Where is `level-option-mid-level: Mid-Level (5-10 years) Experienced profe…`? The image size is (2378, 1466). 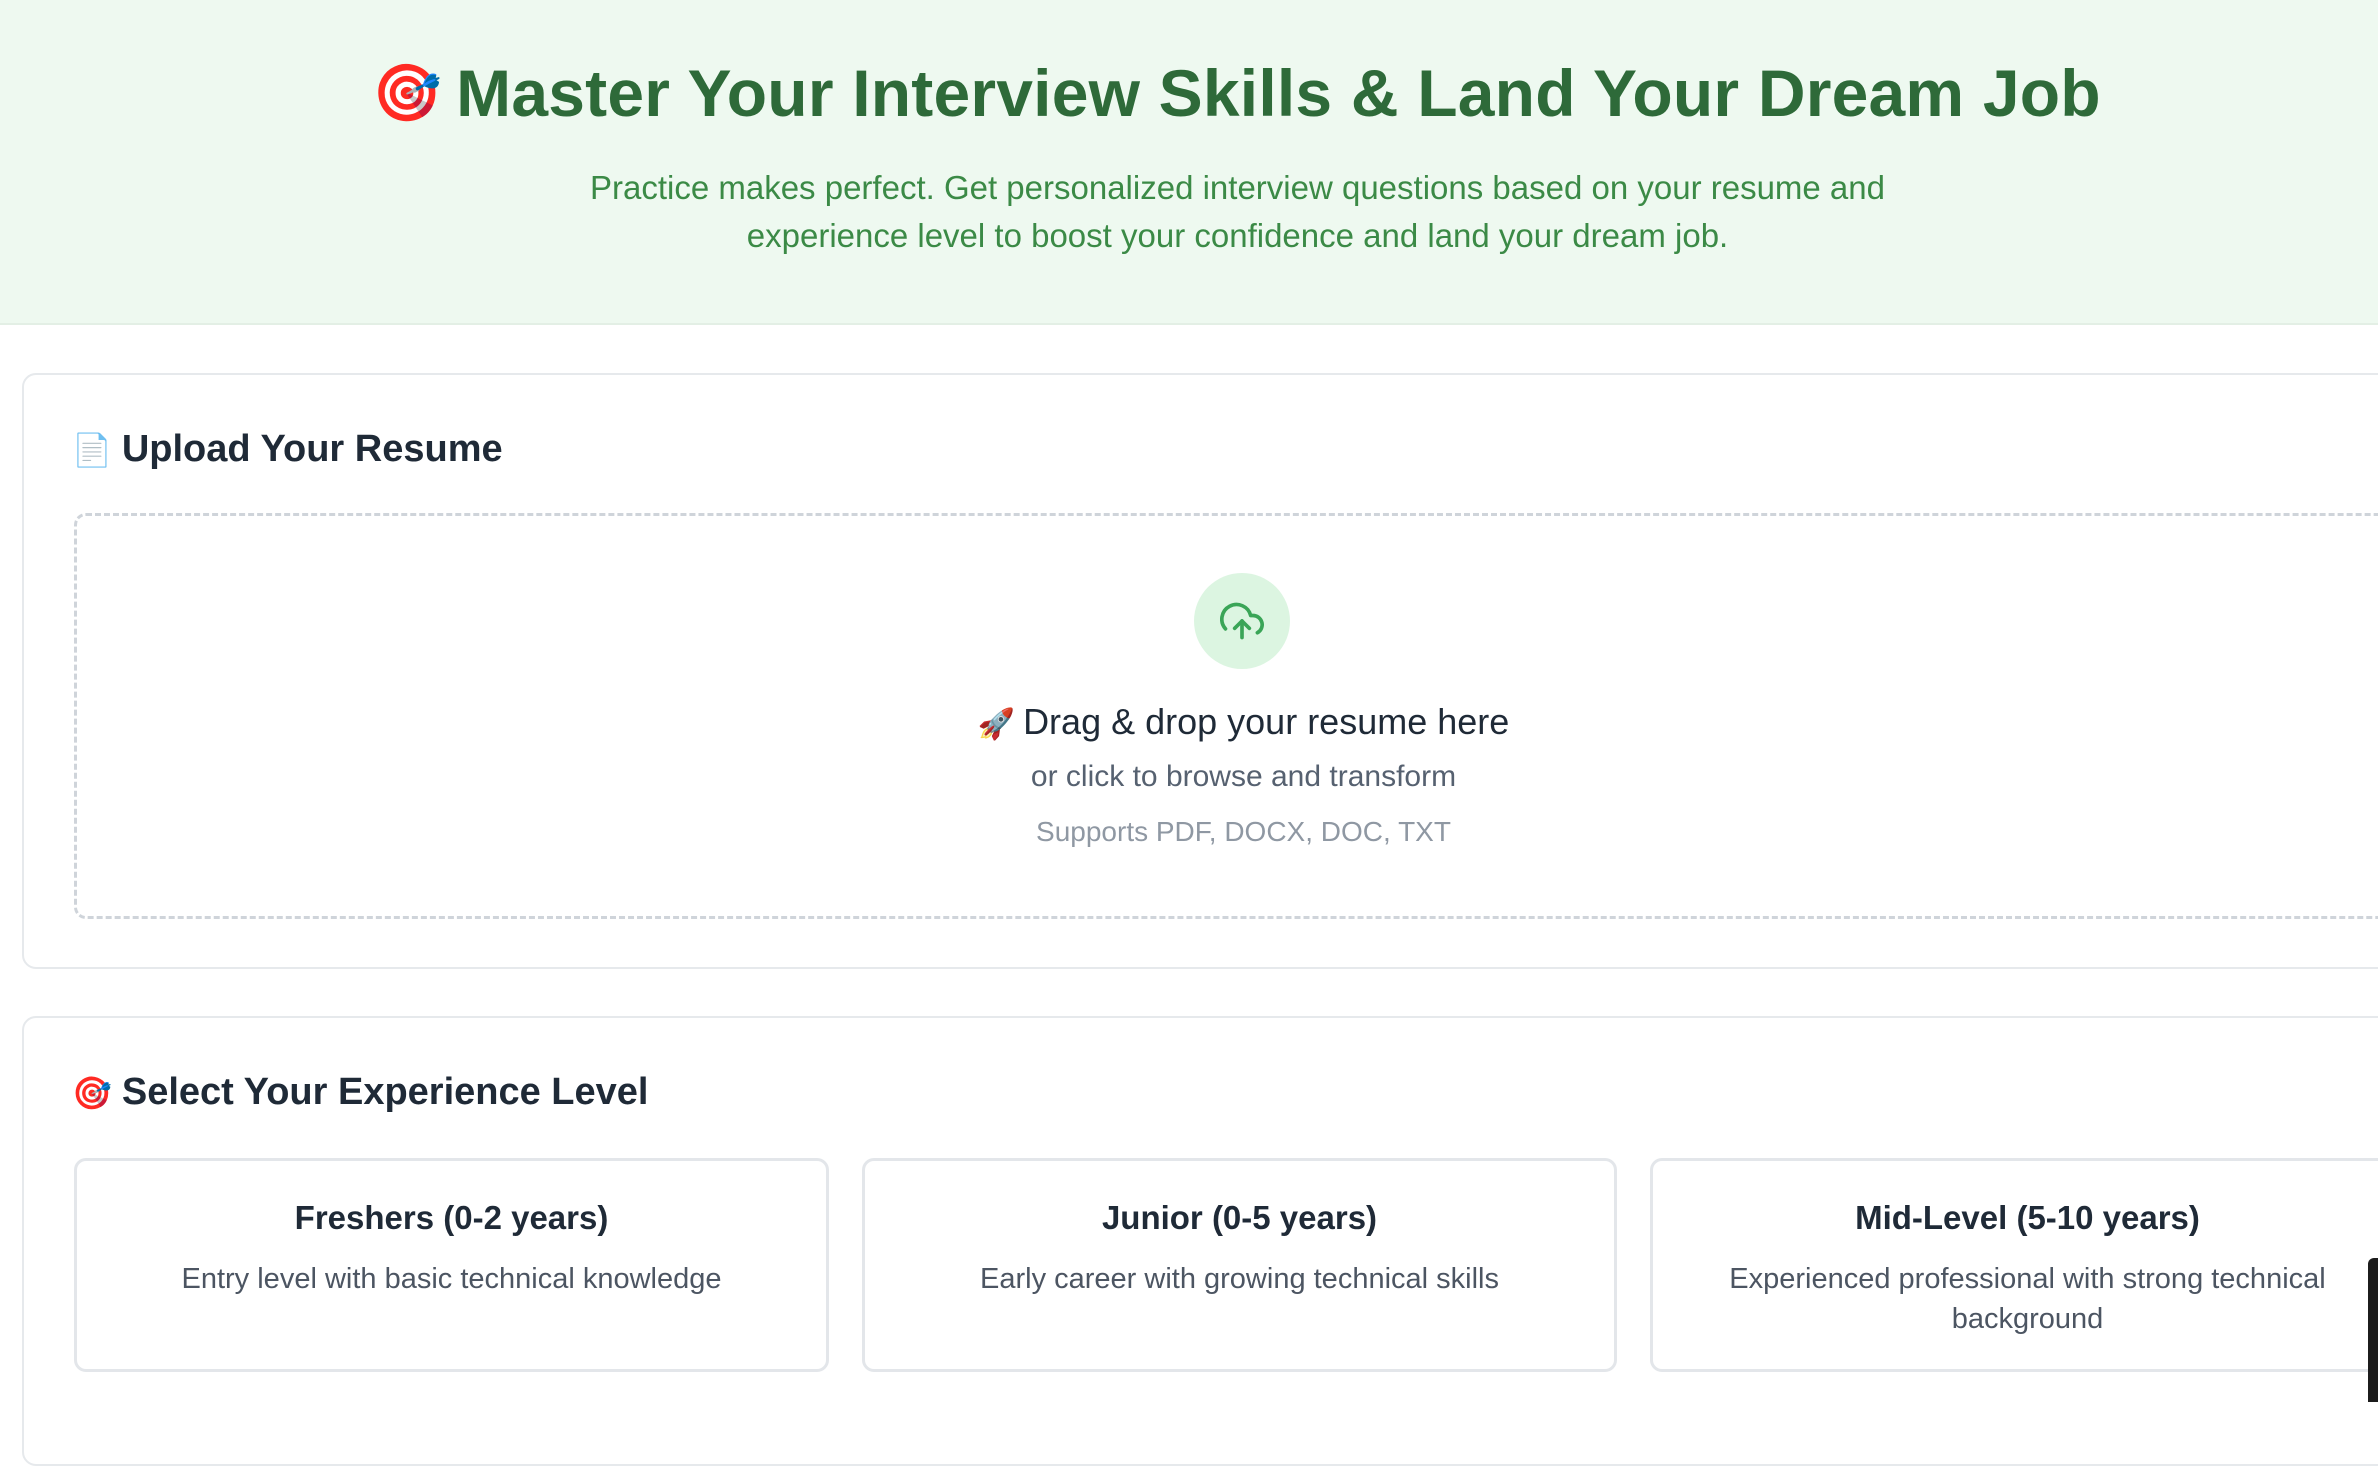
level-option-mid-level: Mid-Level (5-10 years) Experienced profe… is located at coordinates (2014, 1265).